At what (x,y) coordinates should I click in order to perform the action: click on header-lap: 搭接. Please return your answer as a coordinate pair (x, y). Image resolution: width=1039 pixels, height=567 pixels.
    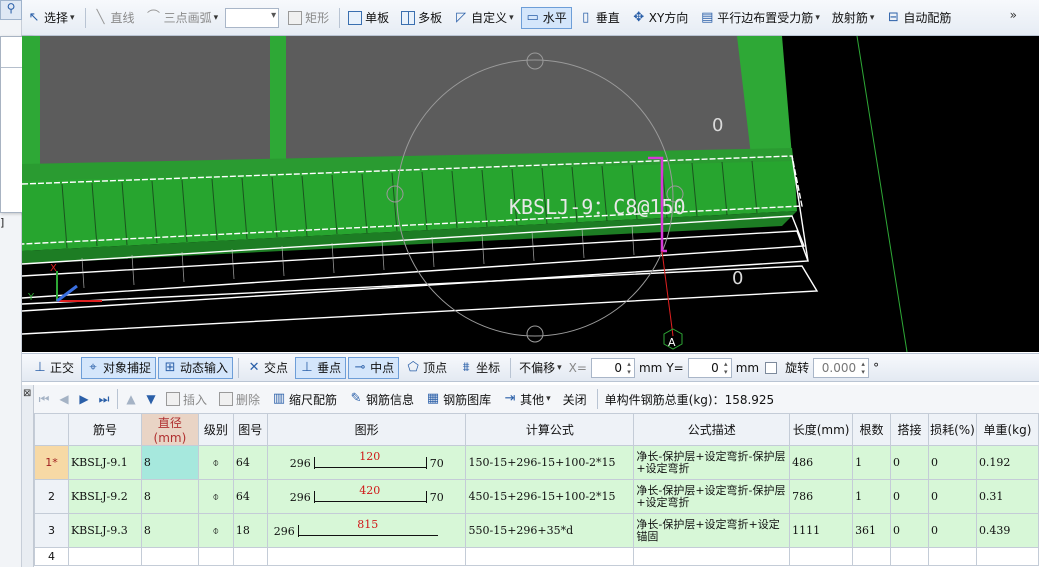
    Looking at the image, I should click on (909, 429).